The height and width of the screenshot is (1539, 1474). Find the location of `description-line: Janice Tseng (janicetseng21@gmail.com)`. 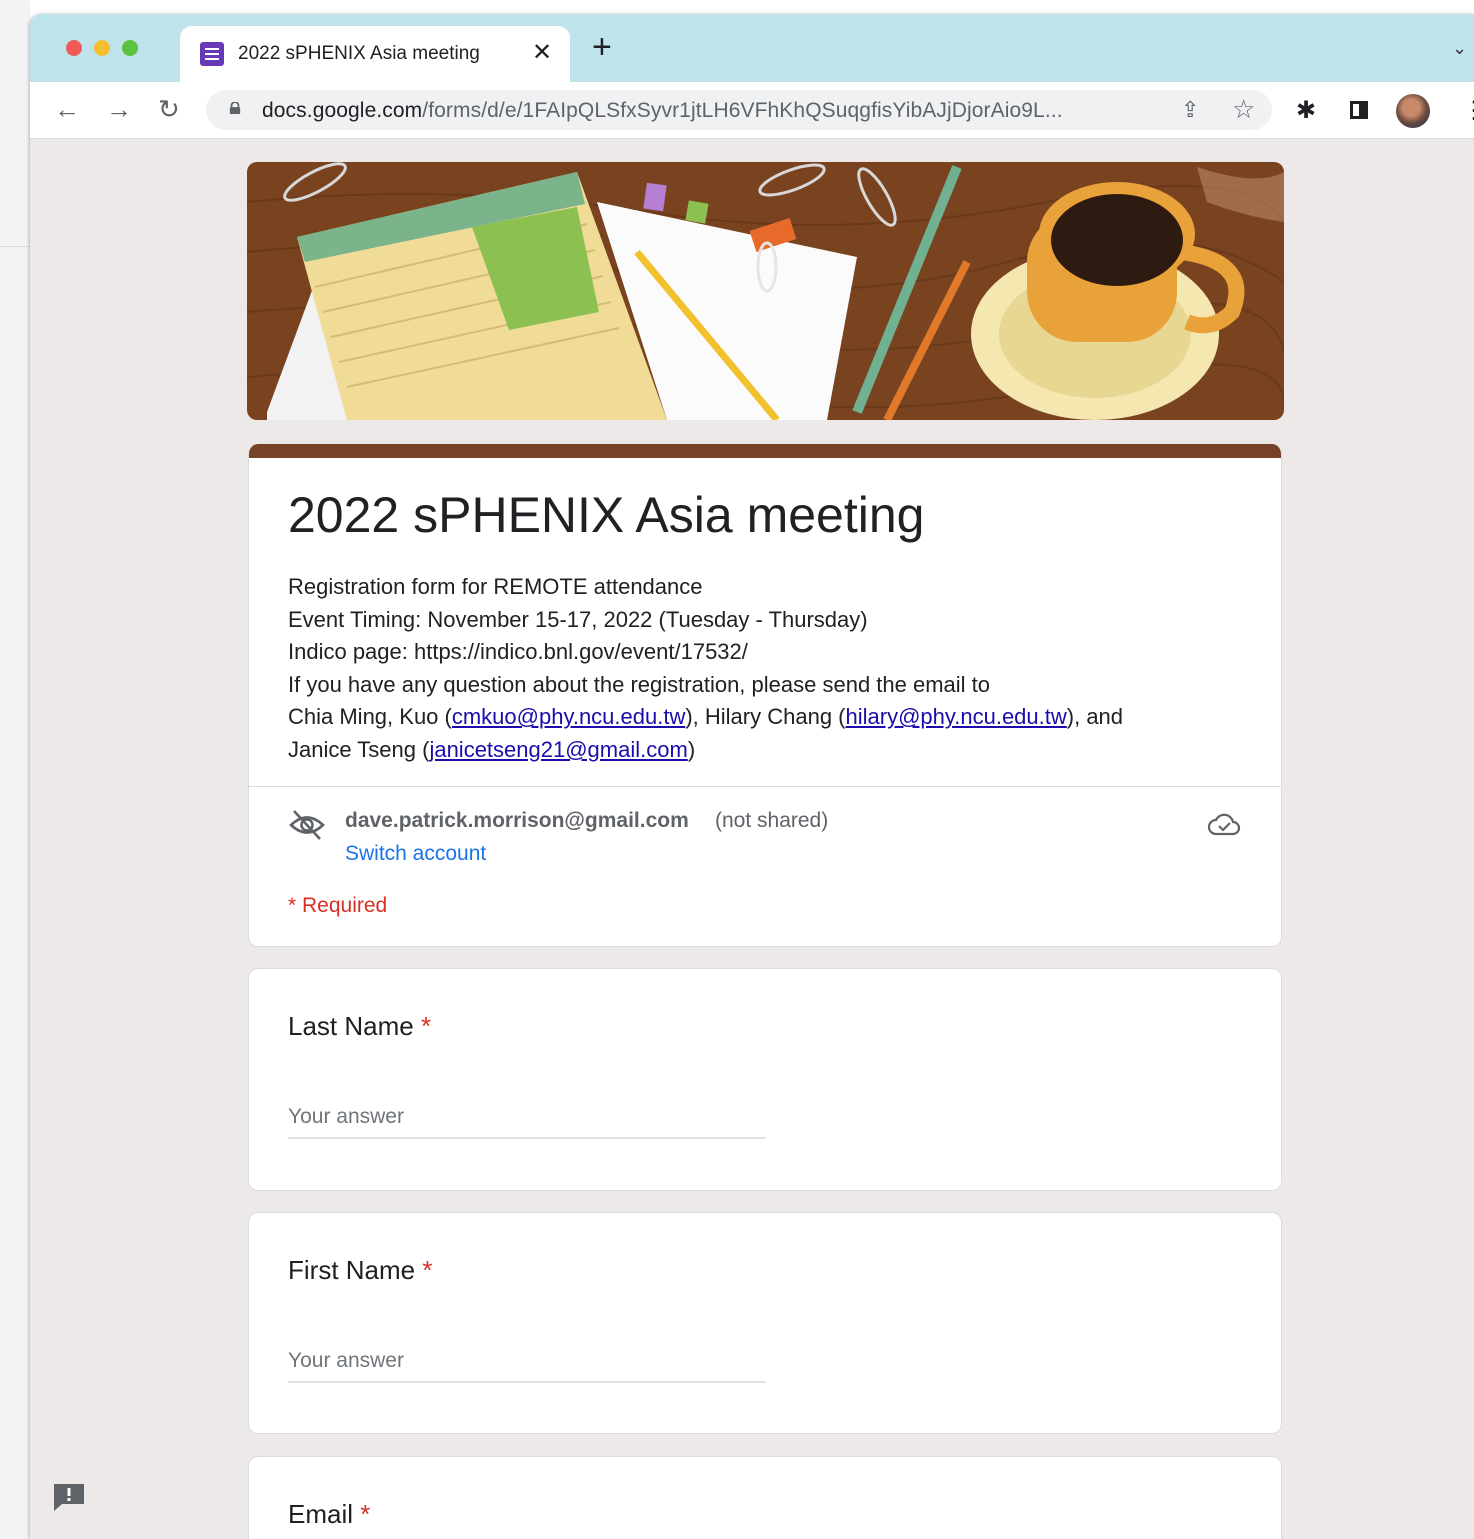

description-line: Janice Tseng (janicetseng21@gmail.com) is located at coordinates (705, 750).